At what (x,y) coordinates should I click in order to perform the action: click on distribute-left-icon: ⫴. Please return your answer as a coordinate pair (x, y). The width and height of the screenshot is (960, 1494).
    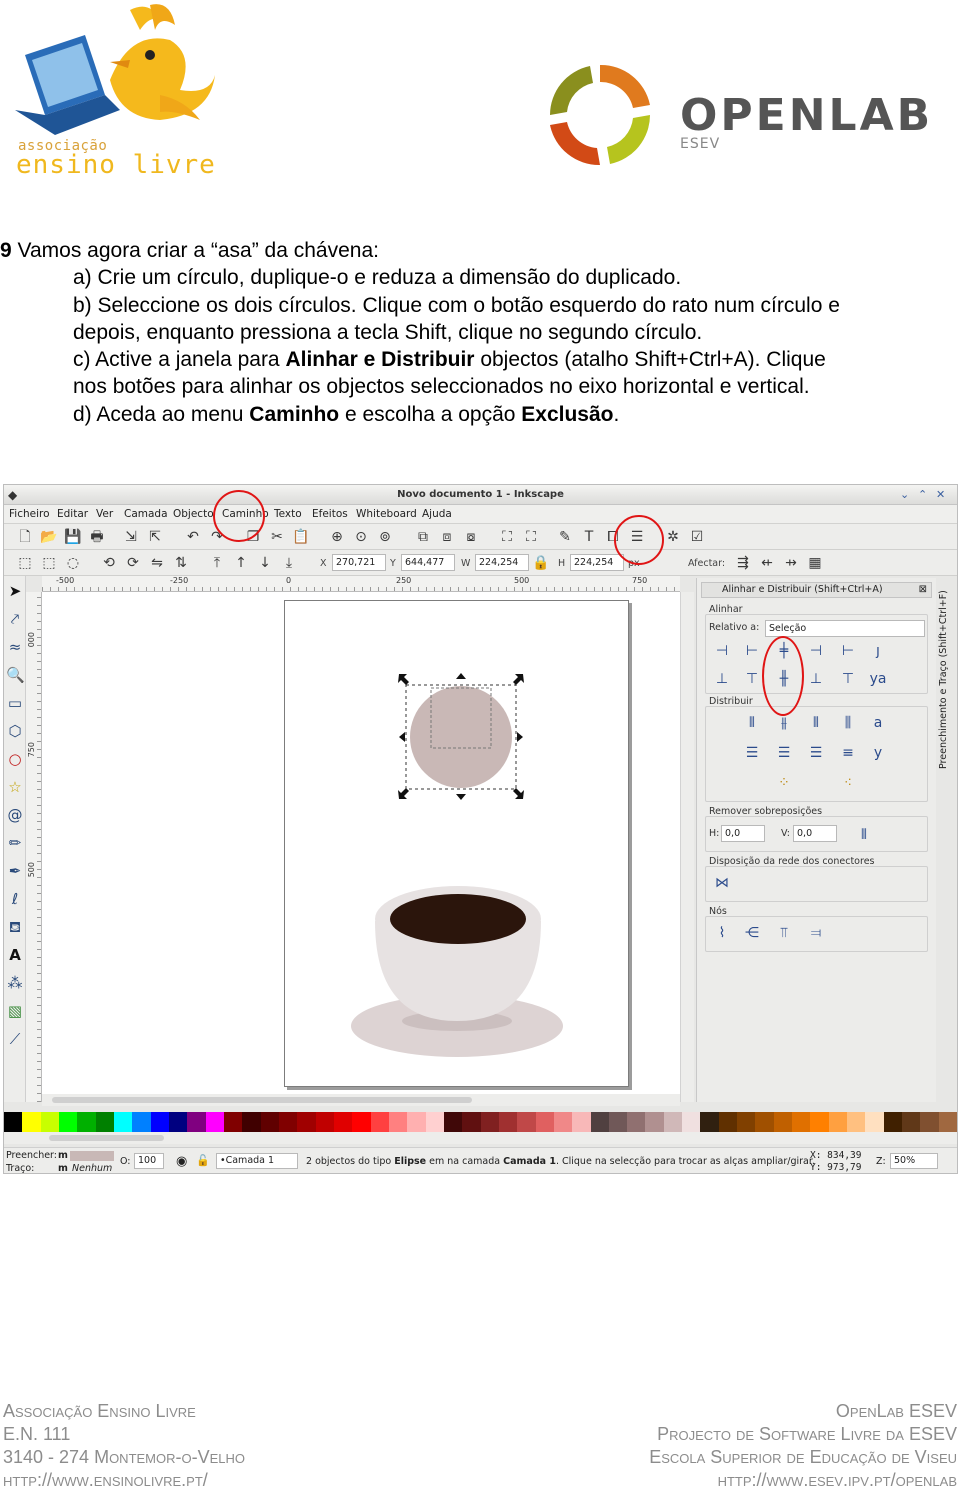
    Looking at the image, I should click on (752, 723).